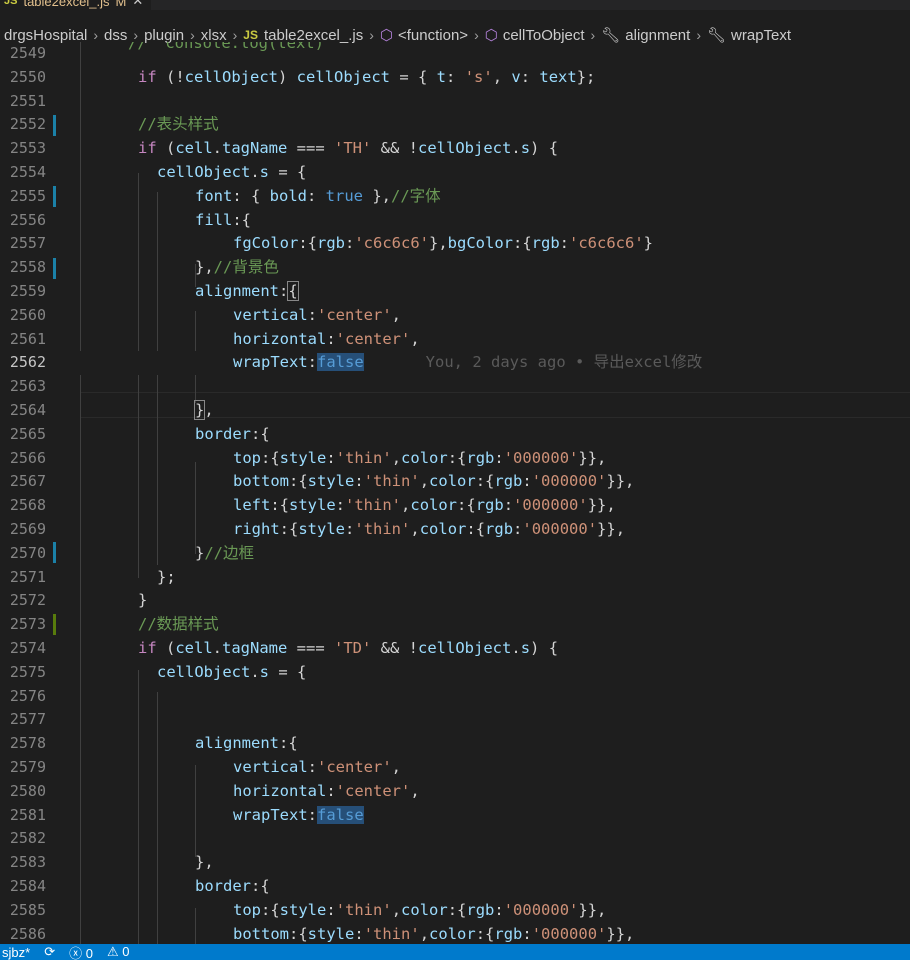 This screenshot has width=910, height=960. I want to click on line-number: 2557, so click(27, 243).